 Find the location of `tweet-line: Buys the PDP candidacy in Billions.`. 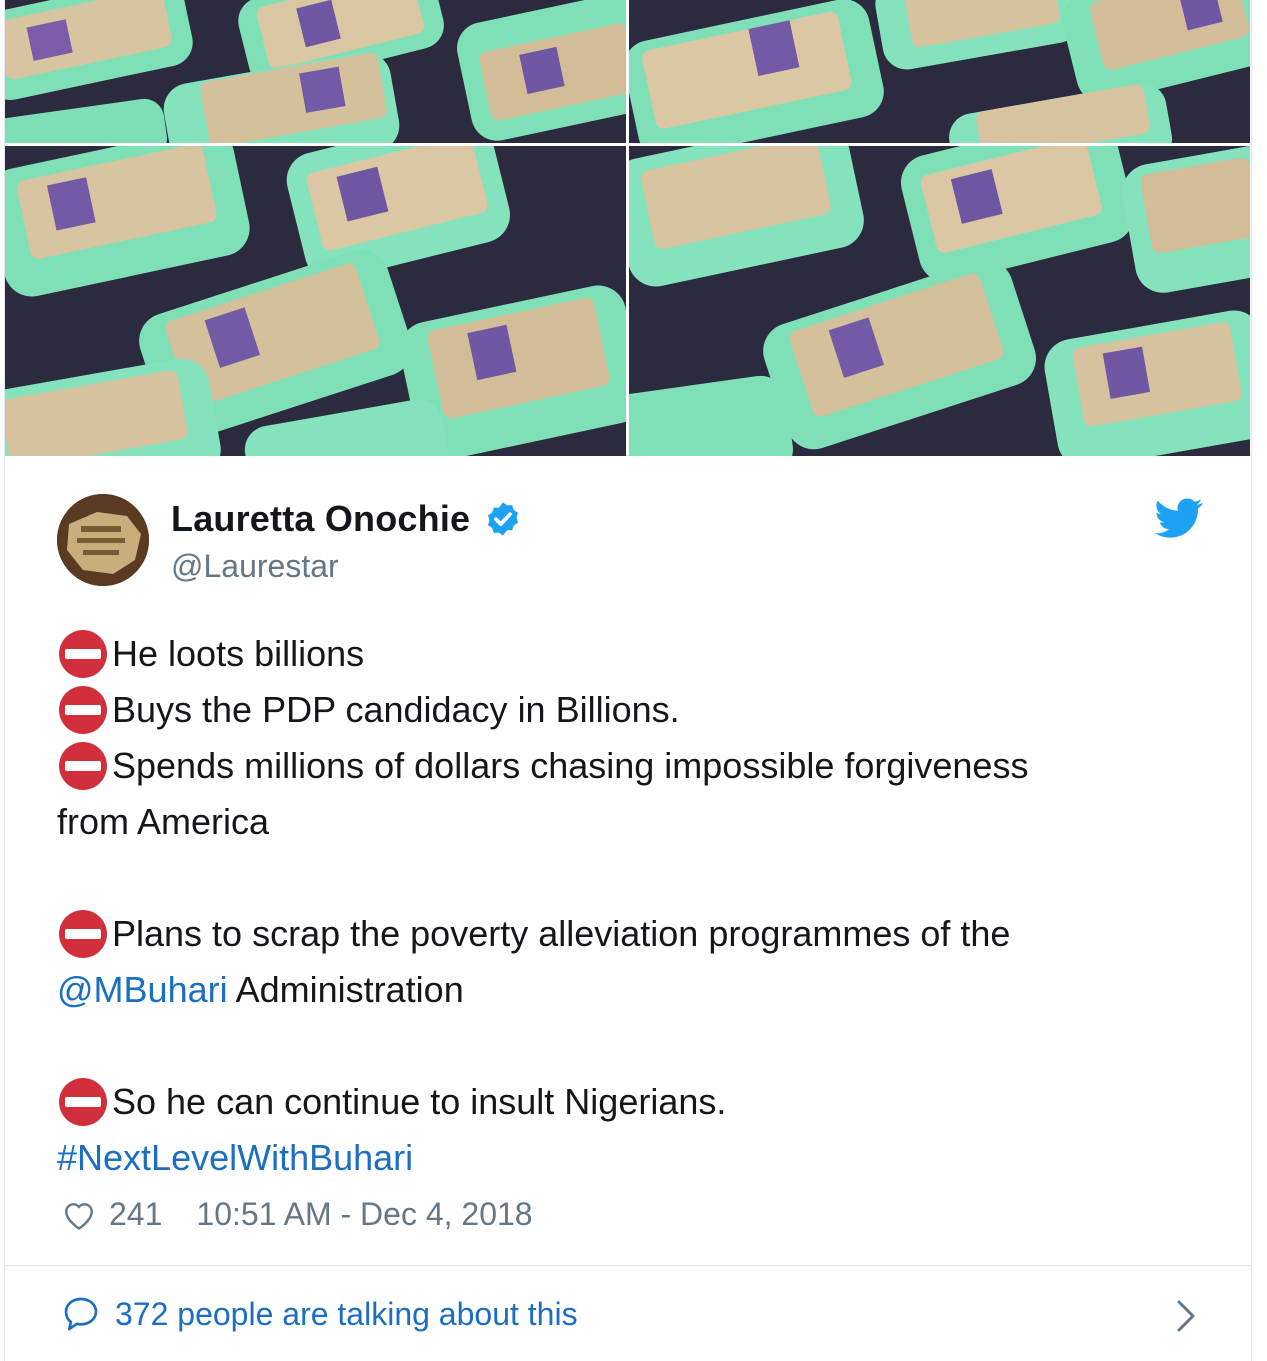

tweet-line: Buys the PDP candidacy in Billions. is located at coordinates (617, 710).